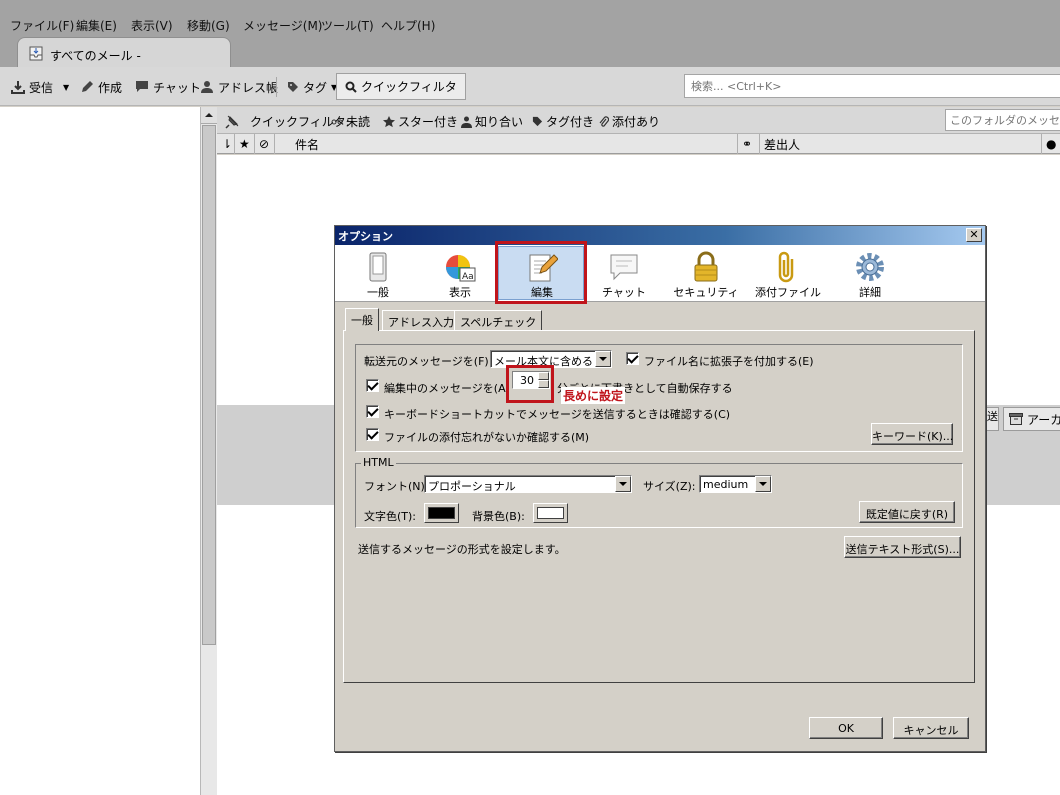 The image size is (1060, 795). I want to click on junk-column-icon: ●, so click(1051, 144).